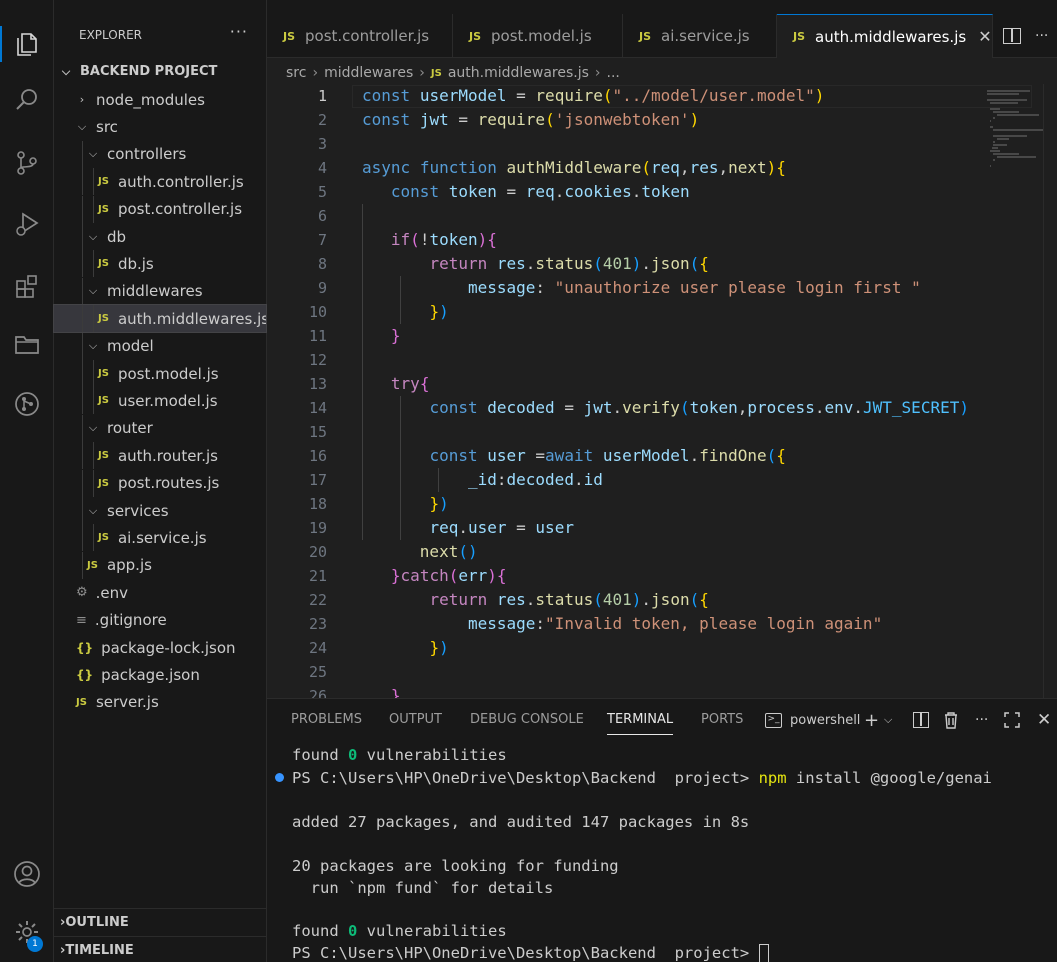 The height and width of the screenshot is (962, 1057). Describe the element at coordinates (951, 720) in the screenshot. I see `trash-icon` at that location.